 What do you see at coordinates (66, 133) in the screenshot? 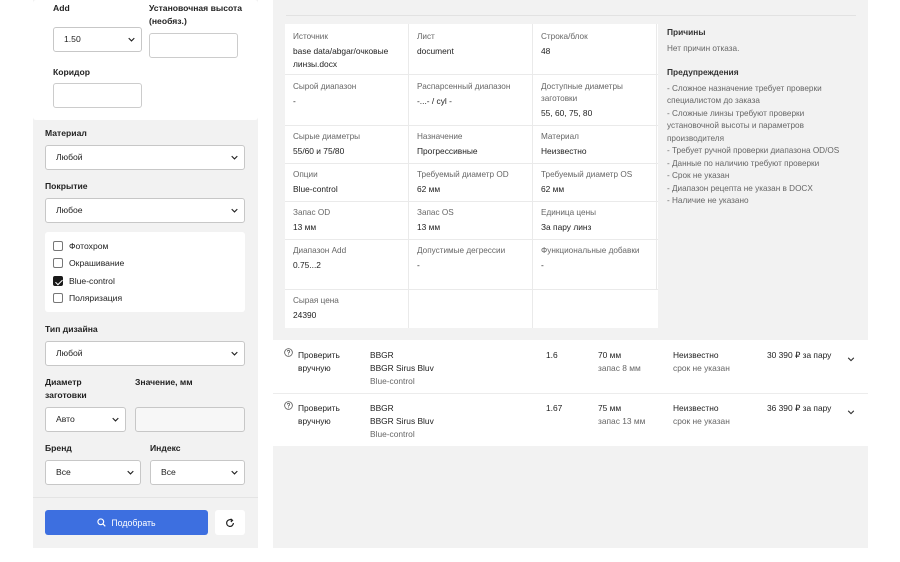
I see `material-label: Материал` at bounding box center [66, 133].